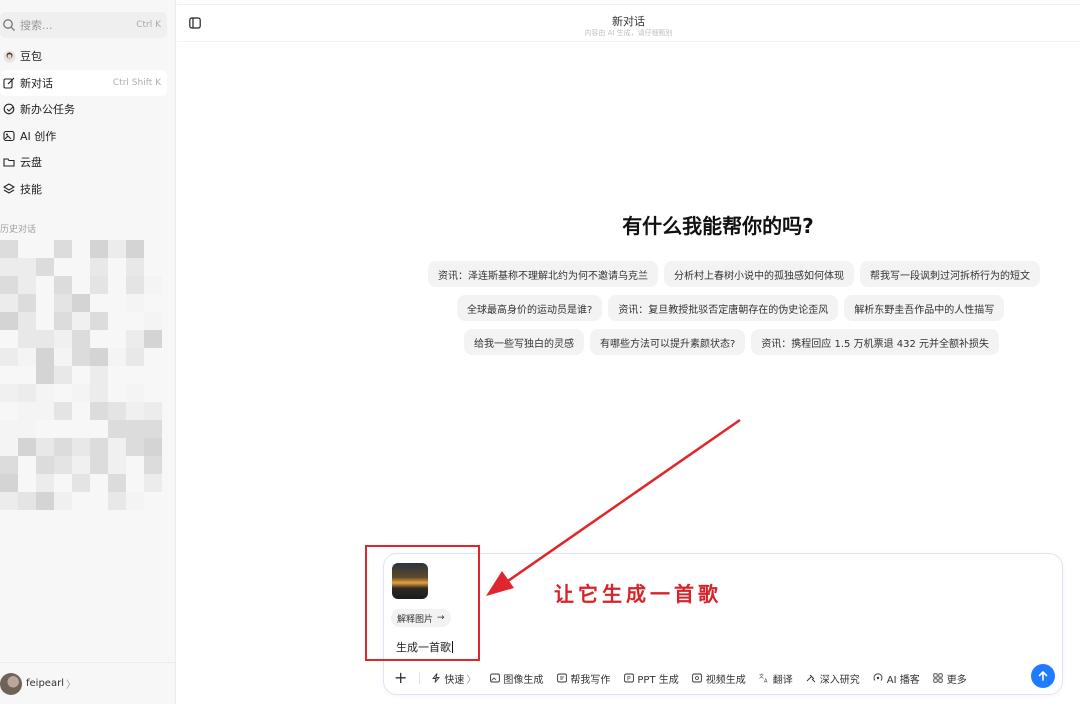  What do you see at coordinates (83, 25) in the screenshot?
I see `search-box: 搜索... Ctrl K` at bounding box center [83, 25].